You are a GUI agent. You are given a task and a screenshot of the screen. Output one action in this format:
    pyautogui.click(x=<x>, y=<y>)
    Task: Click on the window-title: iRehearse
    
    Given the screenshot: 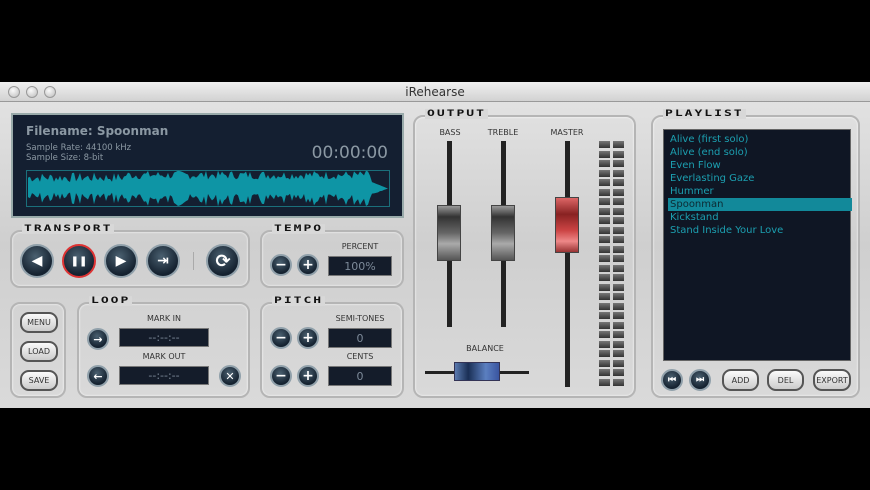 What is the action you would take?
    pyautogui.click(x=435, y=92)
    